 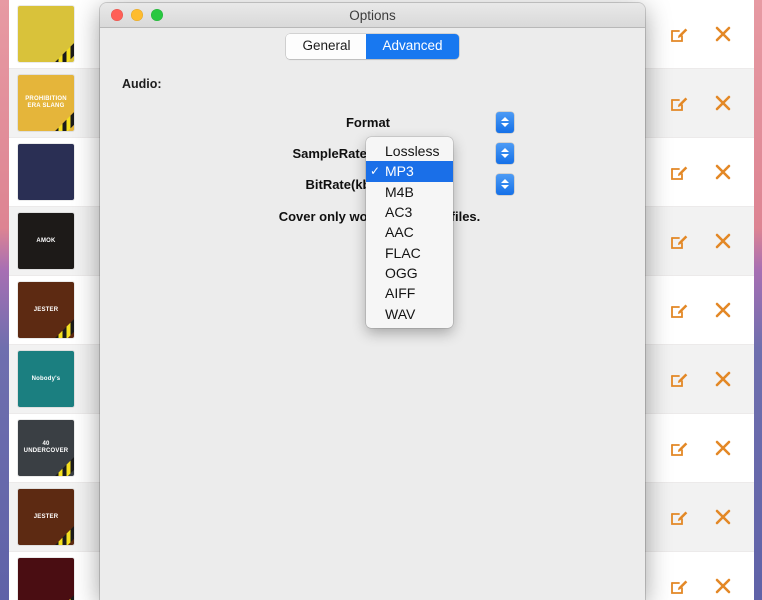 I want to click on menu-item-m4b: M4B, so click(x=409, y=192).